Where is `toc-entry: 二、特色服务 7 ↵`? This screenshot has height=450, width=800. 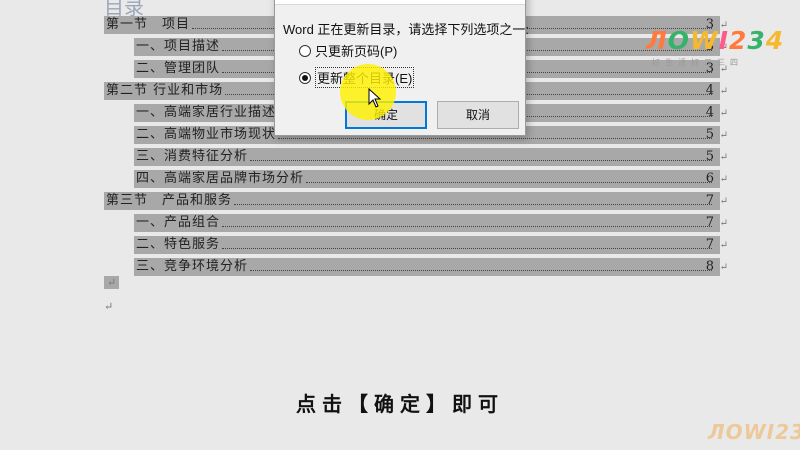
toc-entry: 二、特色服务 7 ↵ is located at coordinates (416, 245).